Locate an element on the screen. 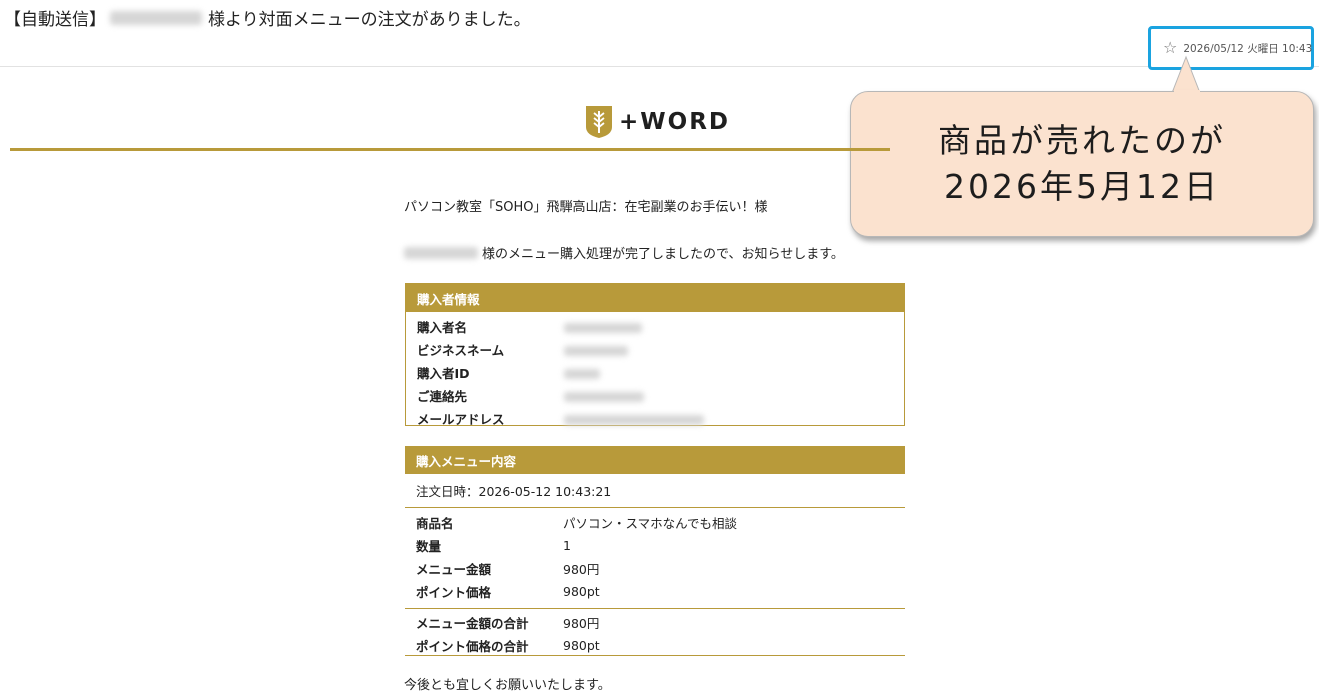 This screenshot has height=695, width=1319. order-datetime: 注文日時：2026-05-12 10:43:21 is located at coordinates (655, 491).